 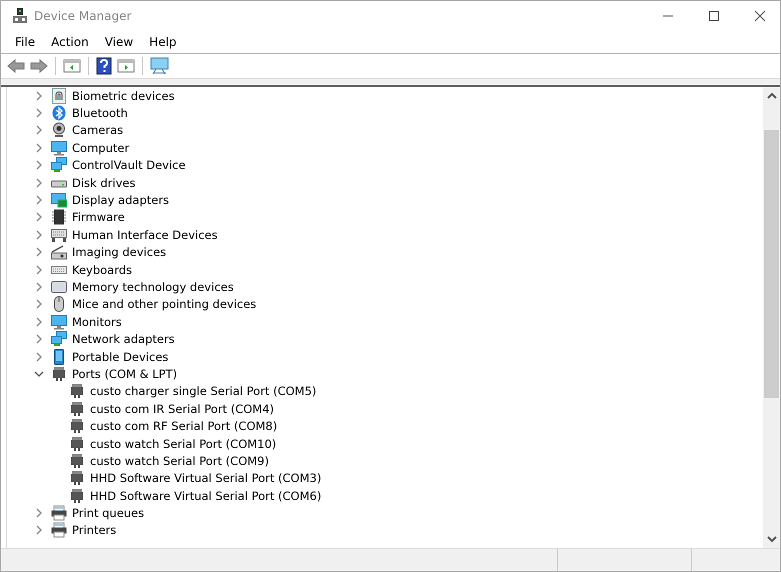 I want to click on tree-item: Imaging devices, so click(x=119, y=252).